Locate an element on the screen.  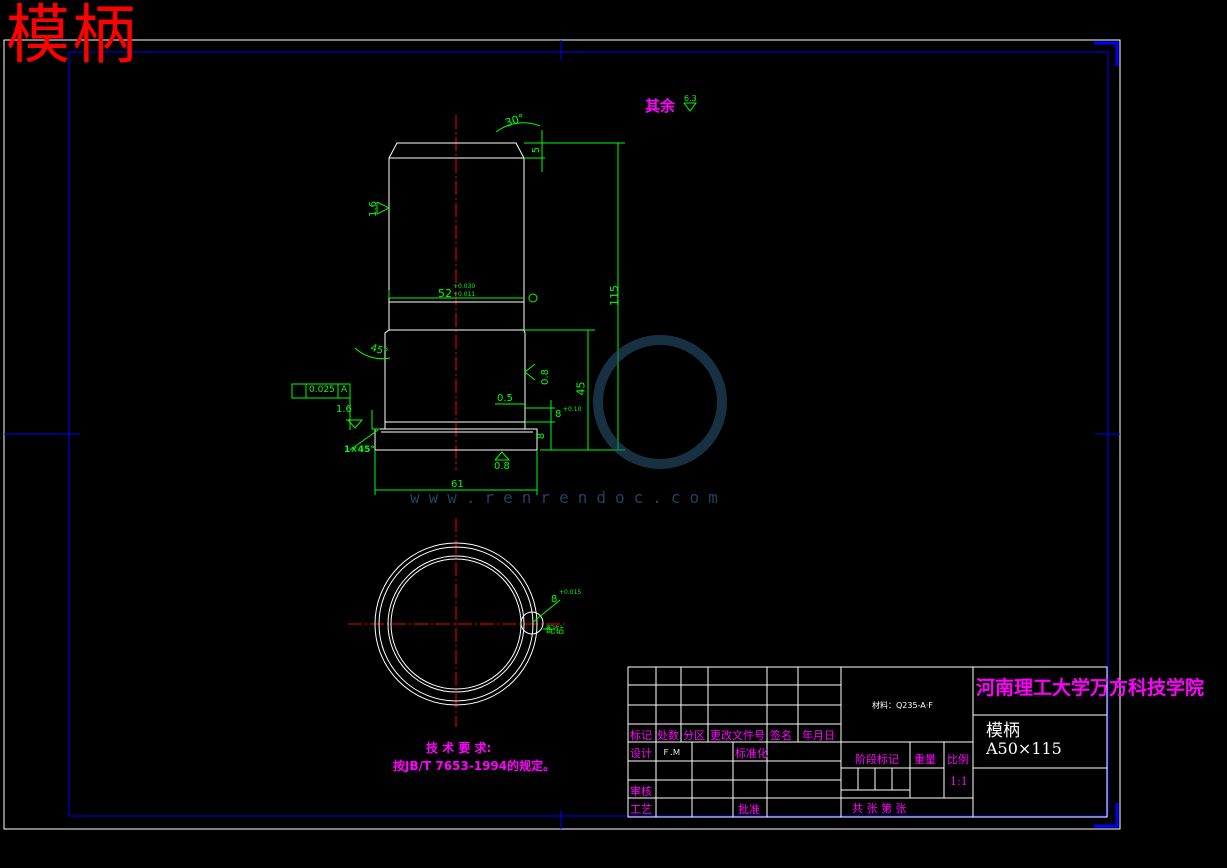
scale-value: 1:1 is located at coordinates (959, 781).